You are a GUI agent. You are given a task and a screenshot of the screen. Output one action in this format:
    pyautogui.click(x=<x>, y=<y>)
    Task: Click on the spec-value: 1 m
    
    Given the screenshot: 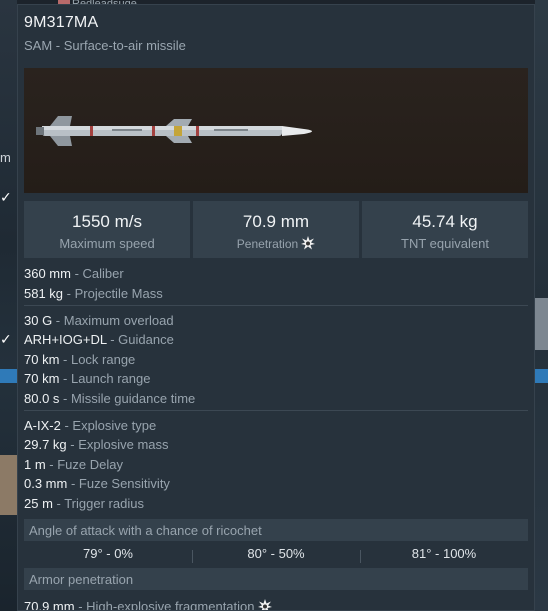 What is the action you would take?
    pyautogui.click(x=35, y=464)
    